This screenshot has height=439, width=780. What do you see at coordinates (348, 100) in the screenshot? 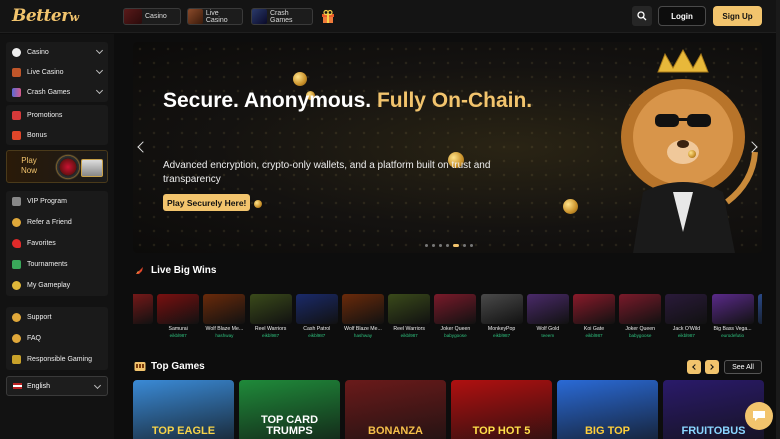
I see `hero-title: Secure. Anonymous. Fully On-Chain.` at bounding box center [348, 100].